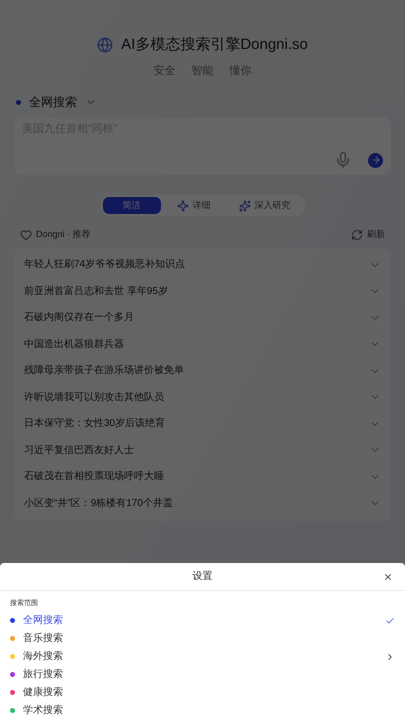  What do you see at coordinates (202, 577) in the screenshot?
I see `sheet-title: 设置` at bounding box center [202, 577].